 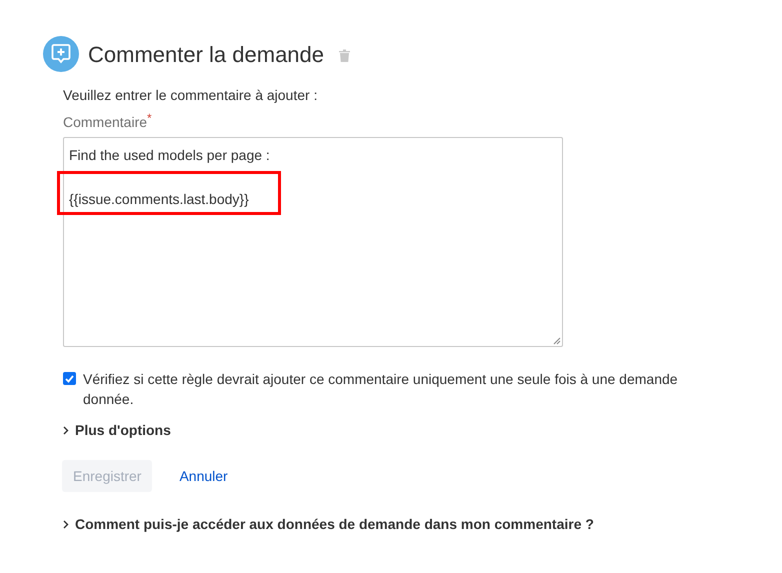 I want to click on page-title: Commenter la demande, so click(x=206, y=54).